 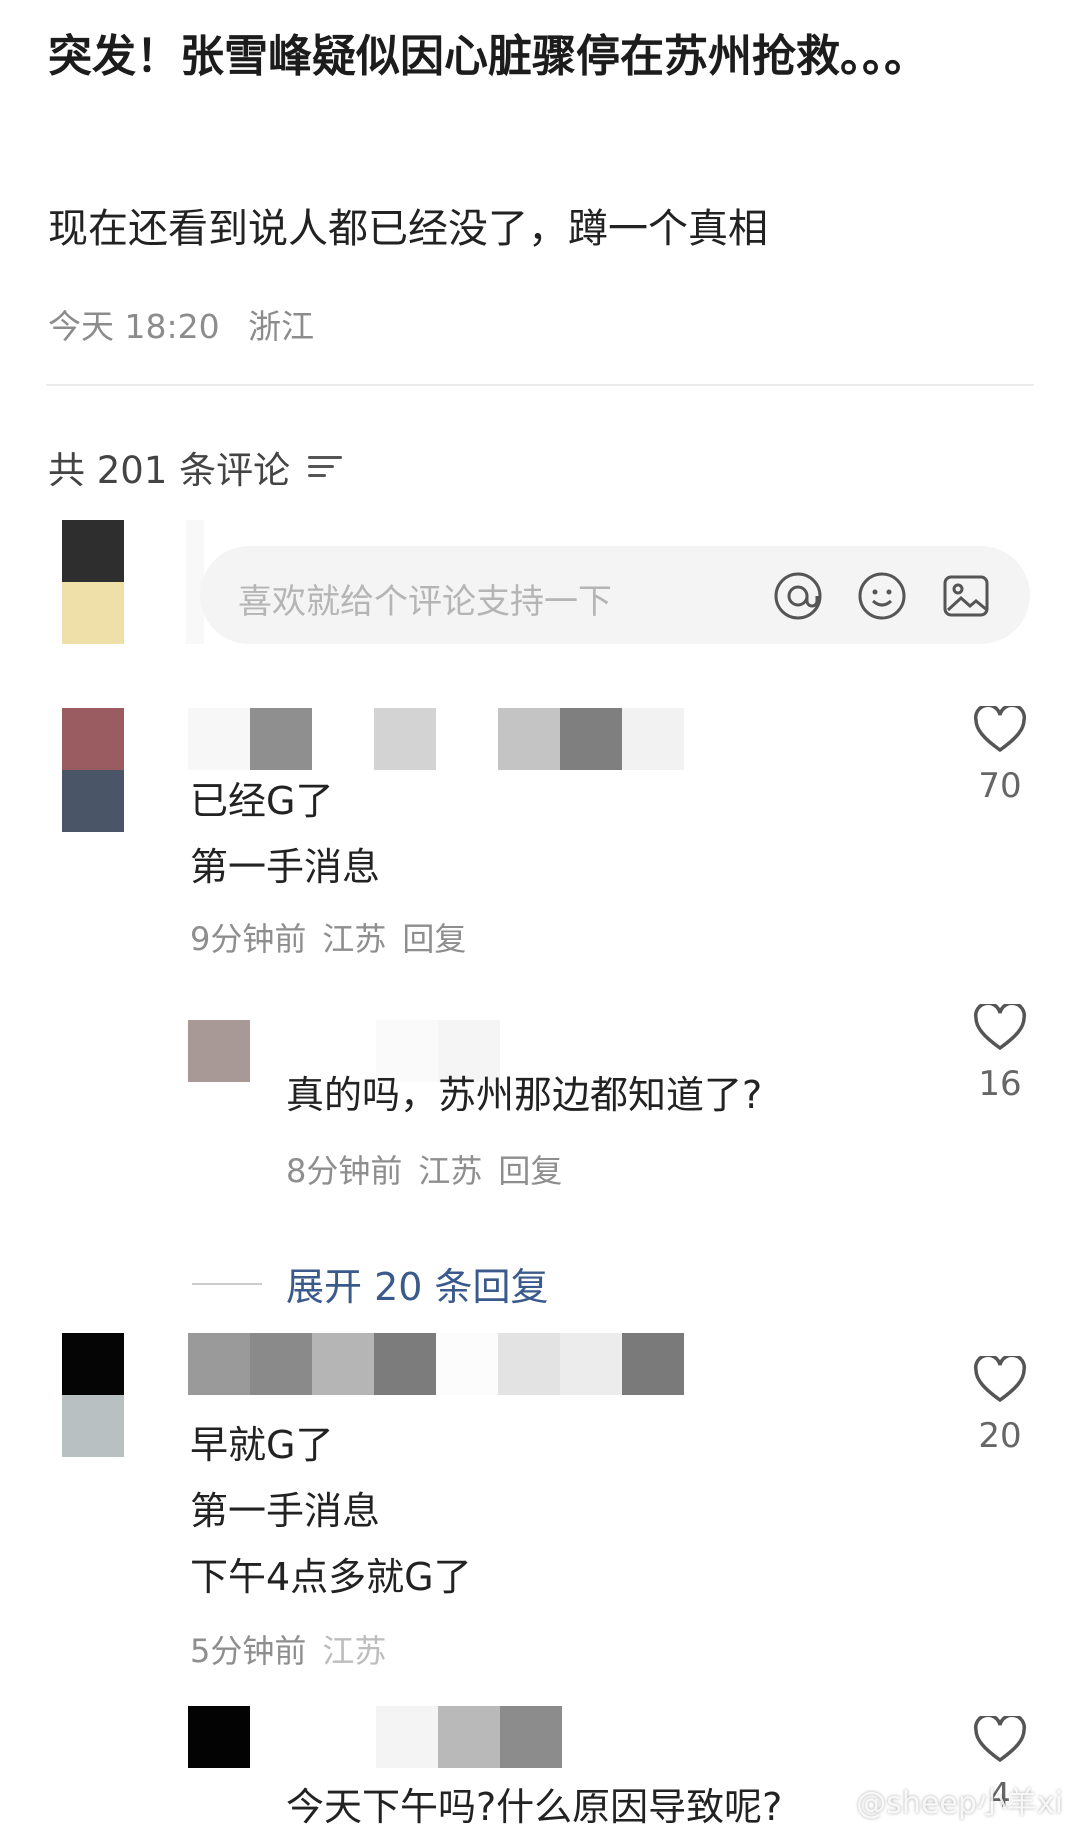 What do you see at coordinates (281, 326) in the screenshot?
I see `post-location: 浙江` at bounding box center [281, 326].